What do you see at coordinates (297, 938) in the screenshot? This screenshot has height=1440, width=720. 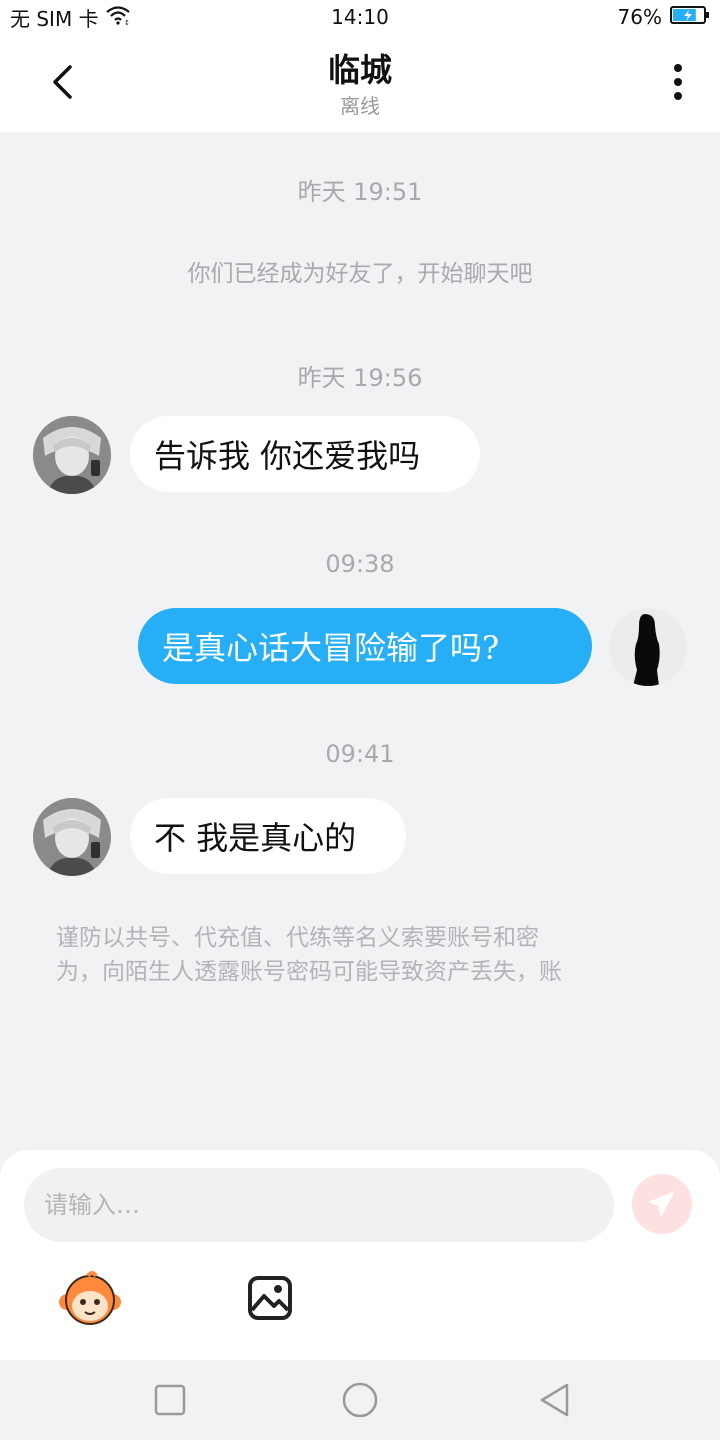 I see `security-warning-line: 谨防以共号、代充值、代练等名义索要账号和密` at bounding box center [297, 938].